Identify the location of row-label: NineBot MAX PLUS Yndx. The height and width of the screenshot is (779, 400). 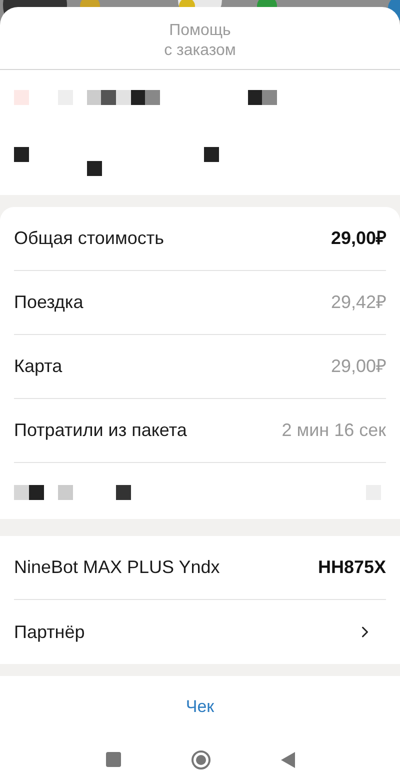
(117, 567).